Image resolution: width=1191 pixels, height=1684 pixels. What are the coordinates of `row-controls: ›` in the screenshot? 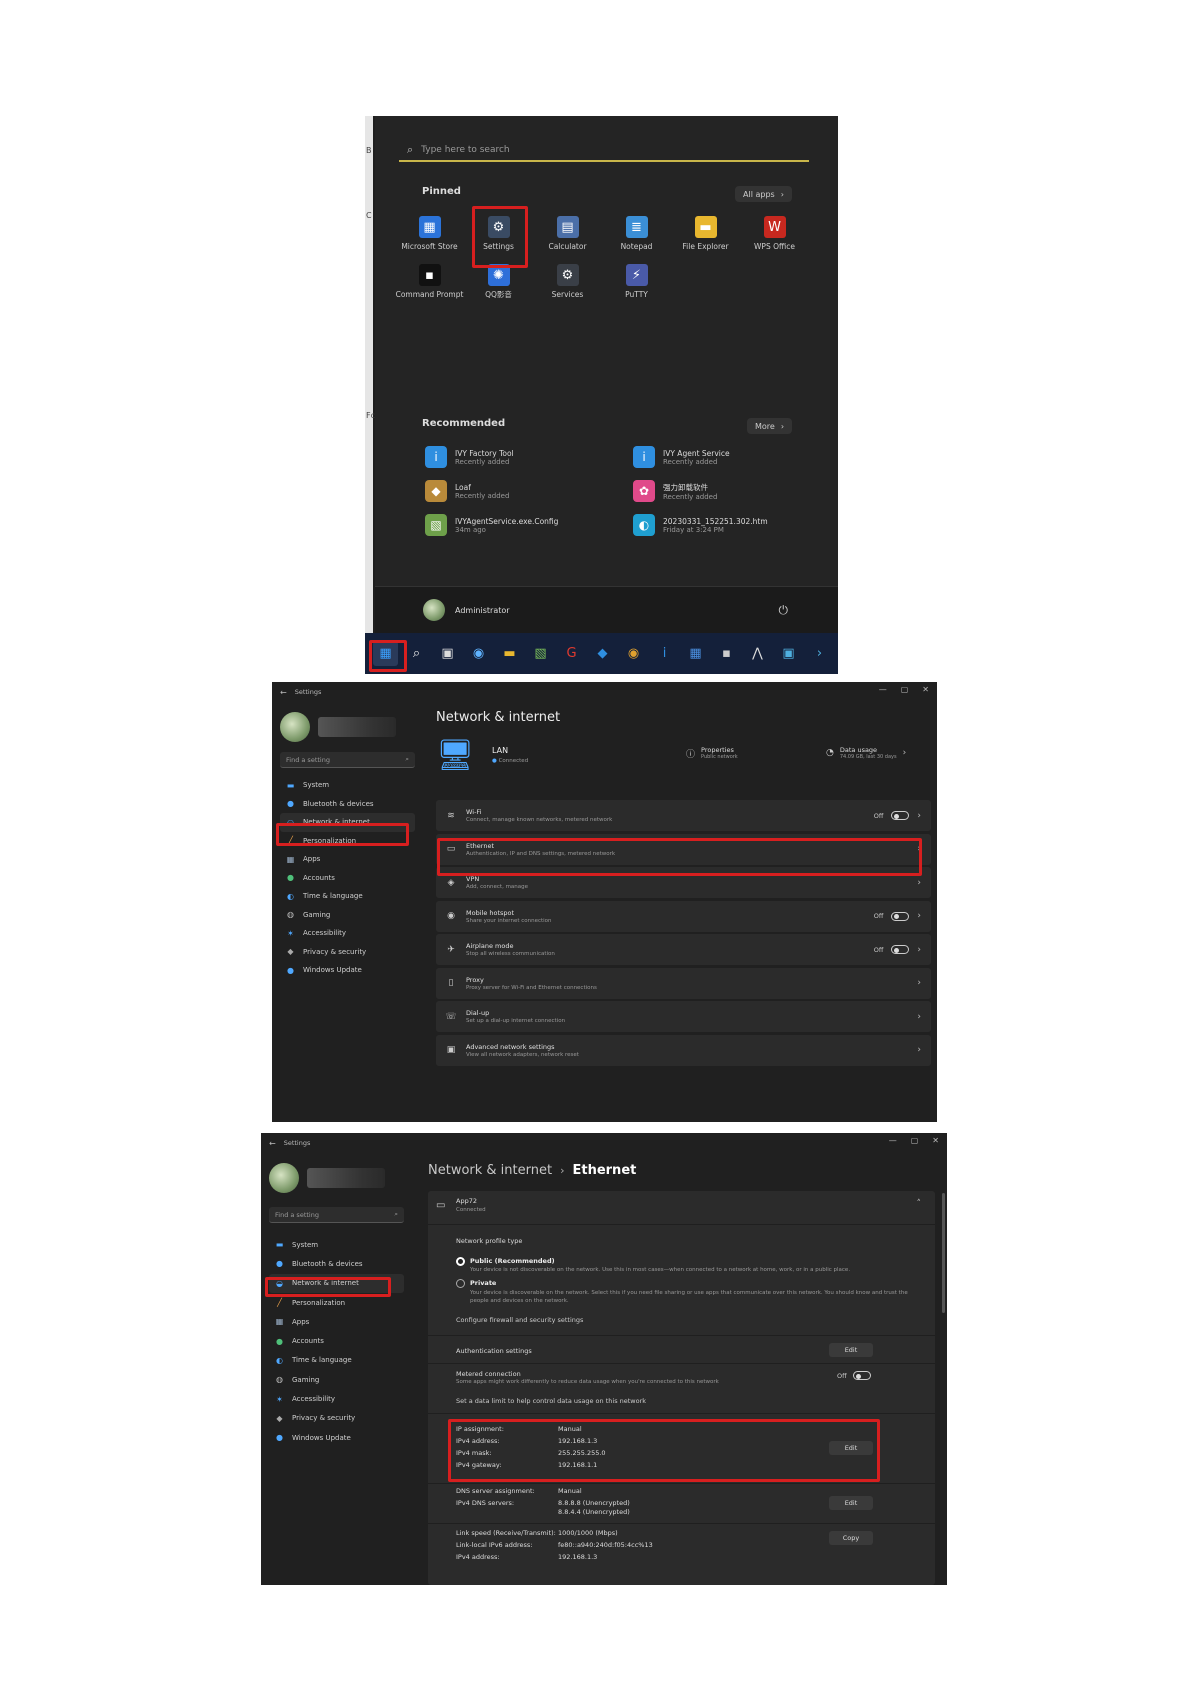 It's located at (919, 1017).